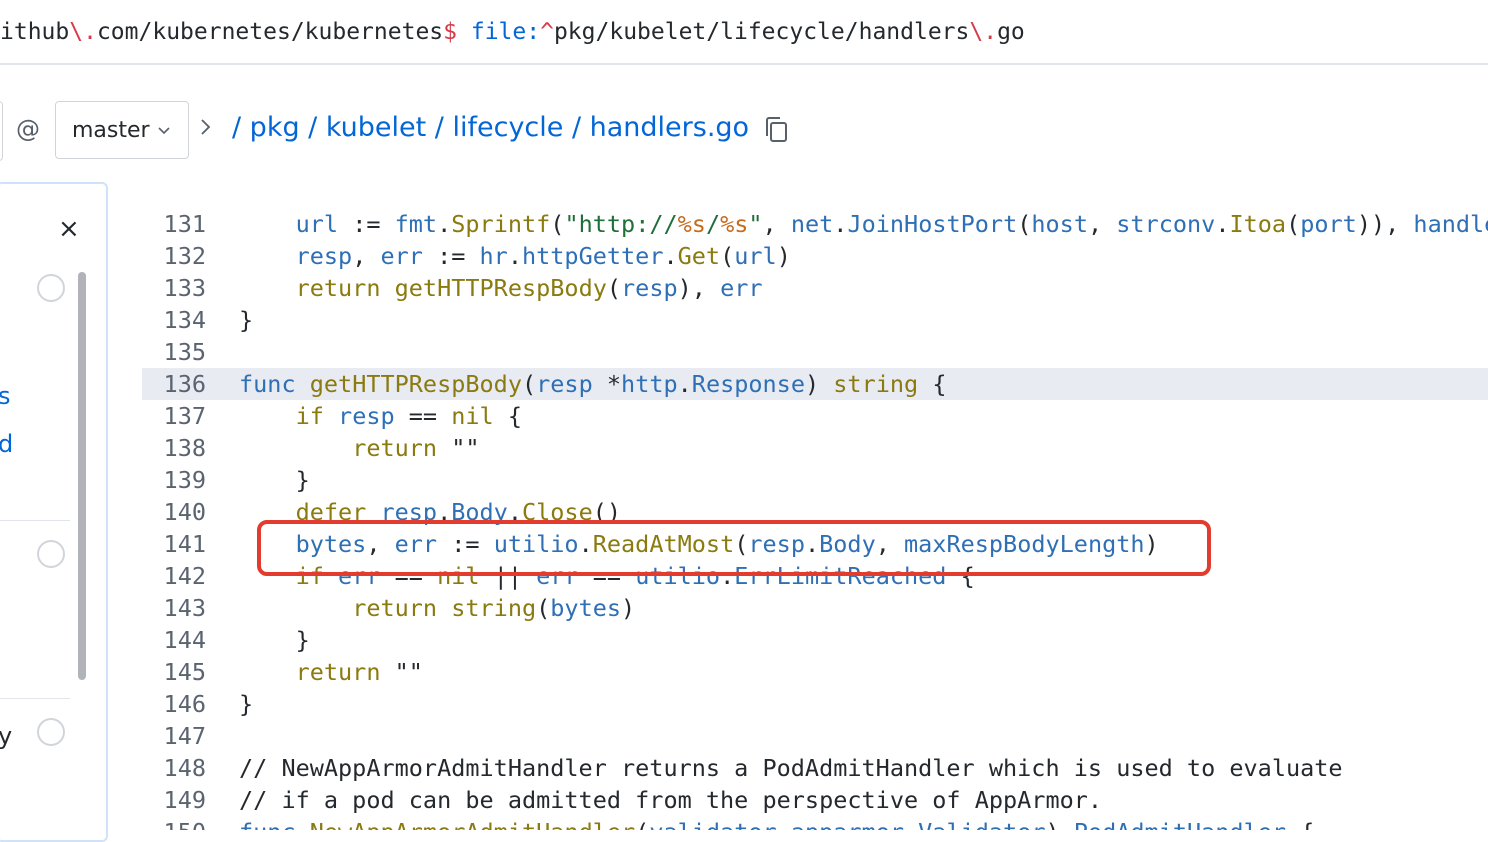 The image size is (1488, 842). I want to click on code-line: 146}, so click(815, 704).